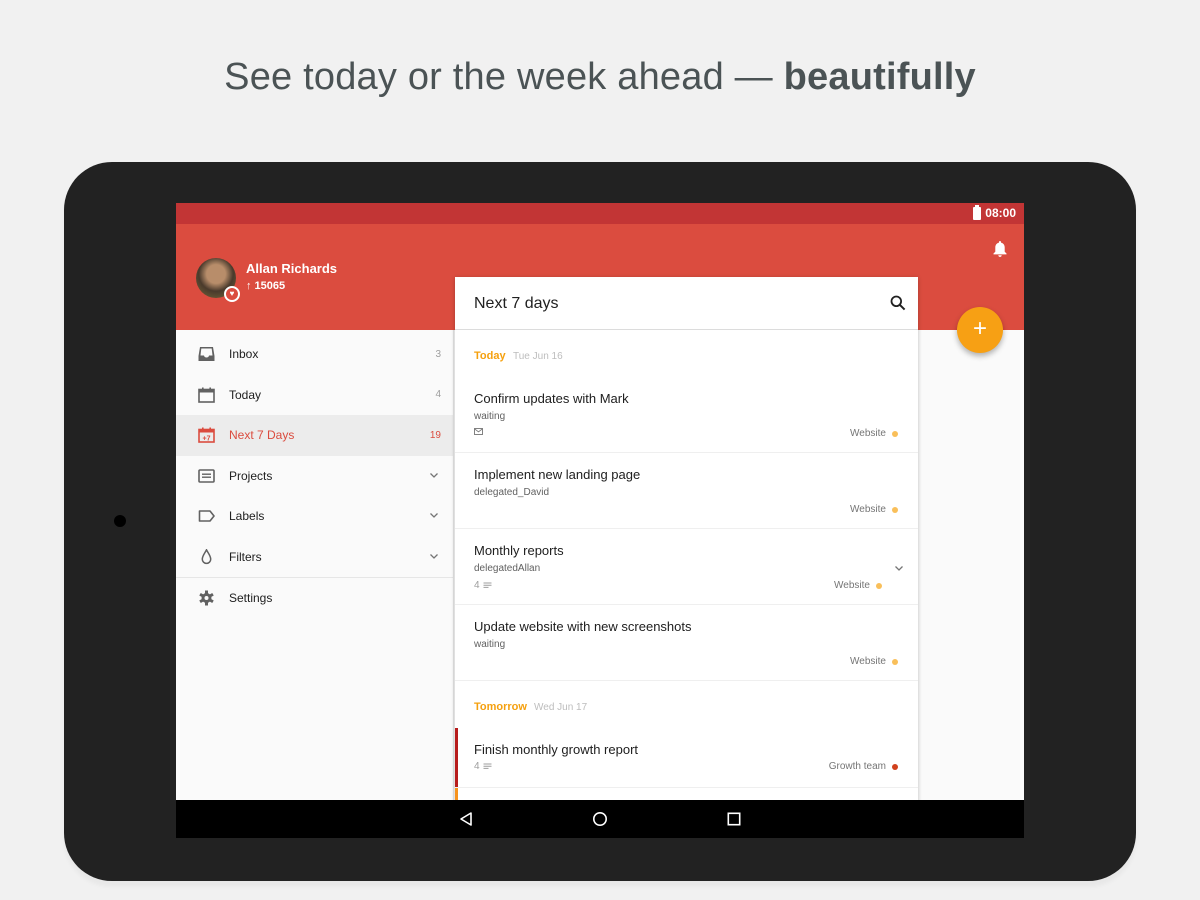 This screenshot has height=900, width=1200. What do you see at coordinates (512, 492) in the screenshot?
I see `task-label: delegated_David` at bounding box center [512, 492].